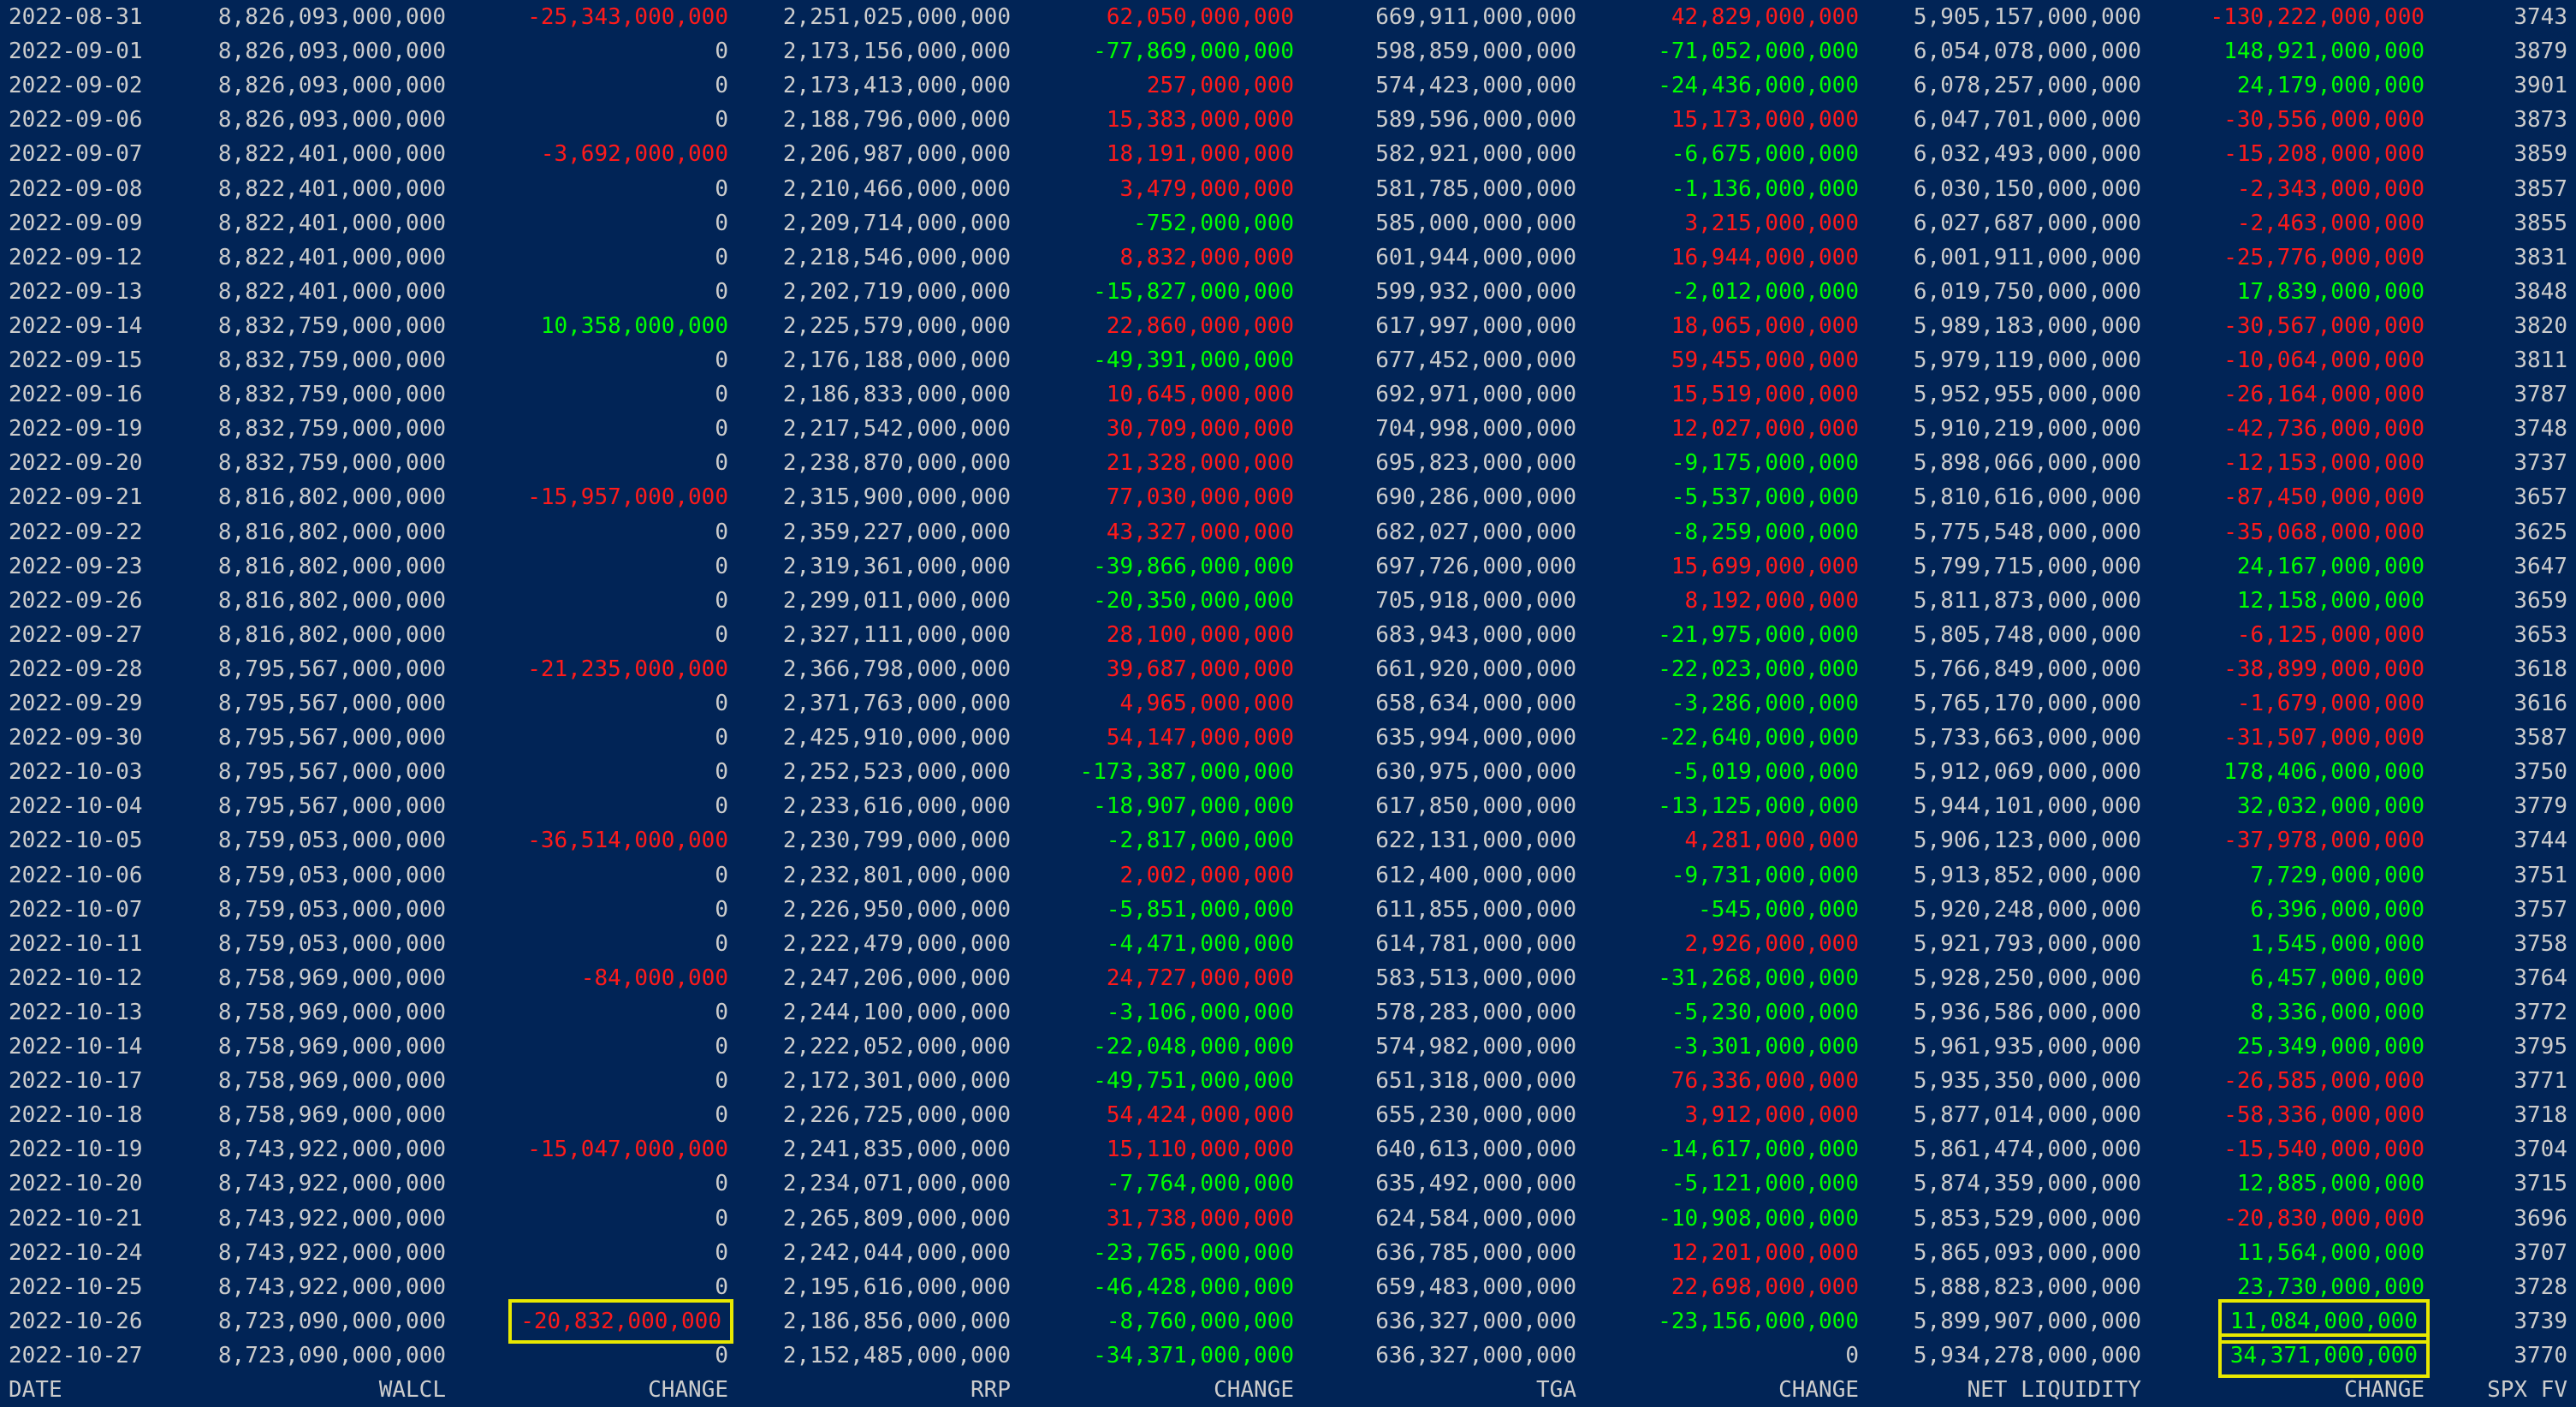 This screenshot has width=2576, height=1407. What do you see at coordinates (331, 1321) in the screenshot?
I see `cell-walcl: 8,723,090,000,000` at bounding box center [331, 1321].